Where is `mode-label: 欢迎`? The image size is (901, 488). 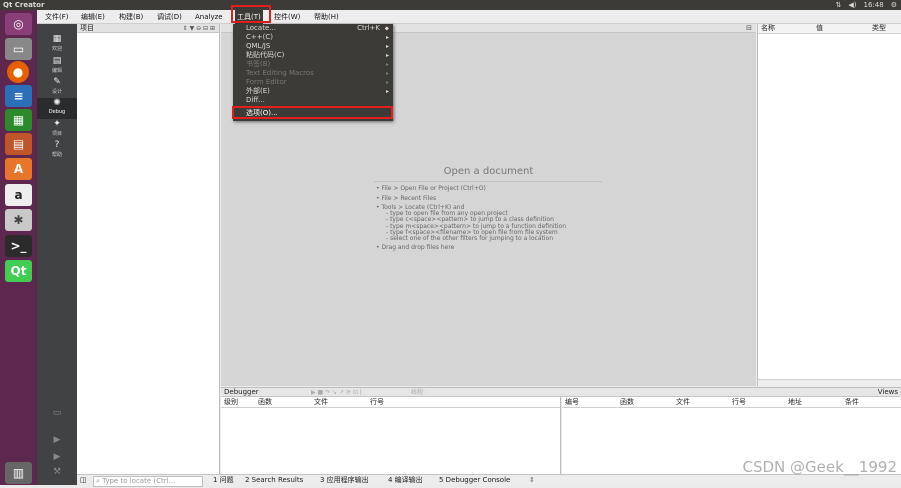 mode-label: 欢迎 is located at coordinates (56, 49).